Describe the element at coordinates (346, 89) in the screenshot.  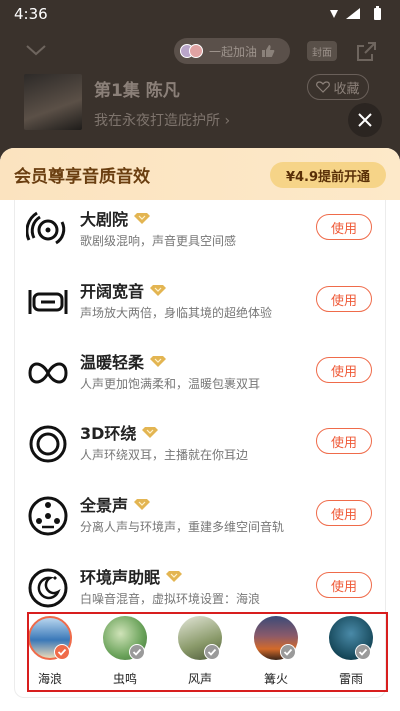
I see `favorite-label: 收藏` at that location.